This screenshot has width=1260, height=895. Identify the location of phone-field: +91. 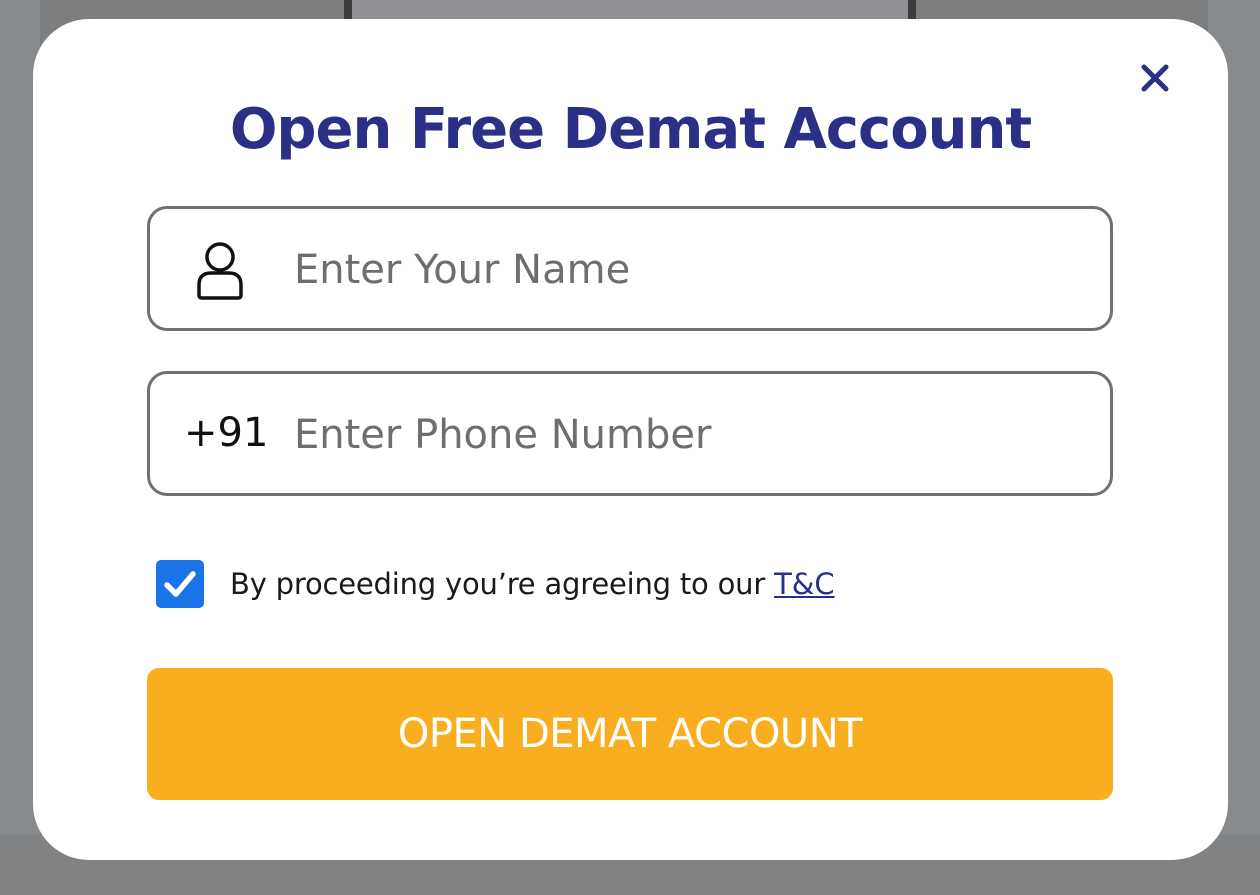
(630, 433).